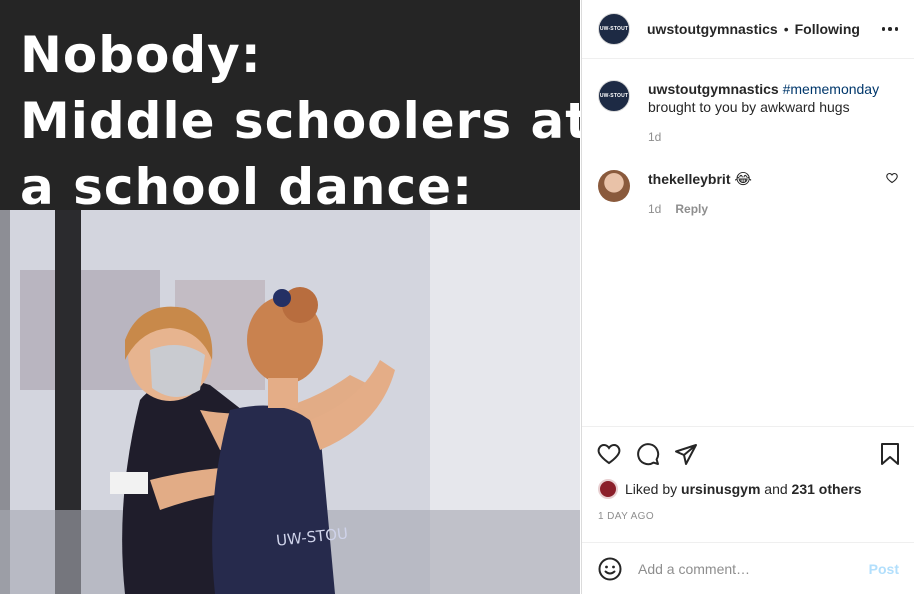  I want to click on likes-prefix: Liked by, so click(651, 489).